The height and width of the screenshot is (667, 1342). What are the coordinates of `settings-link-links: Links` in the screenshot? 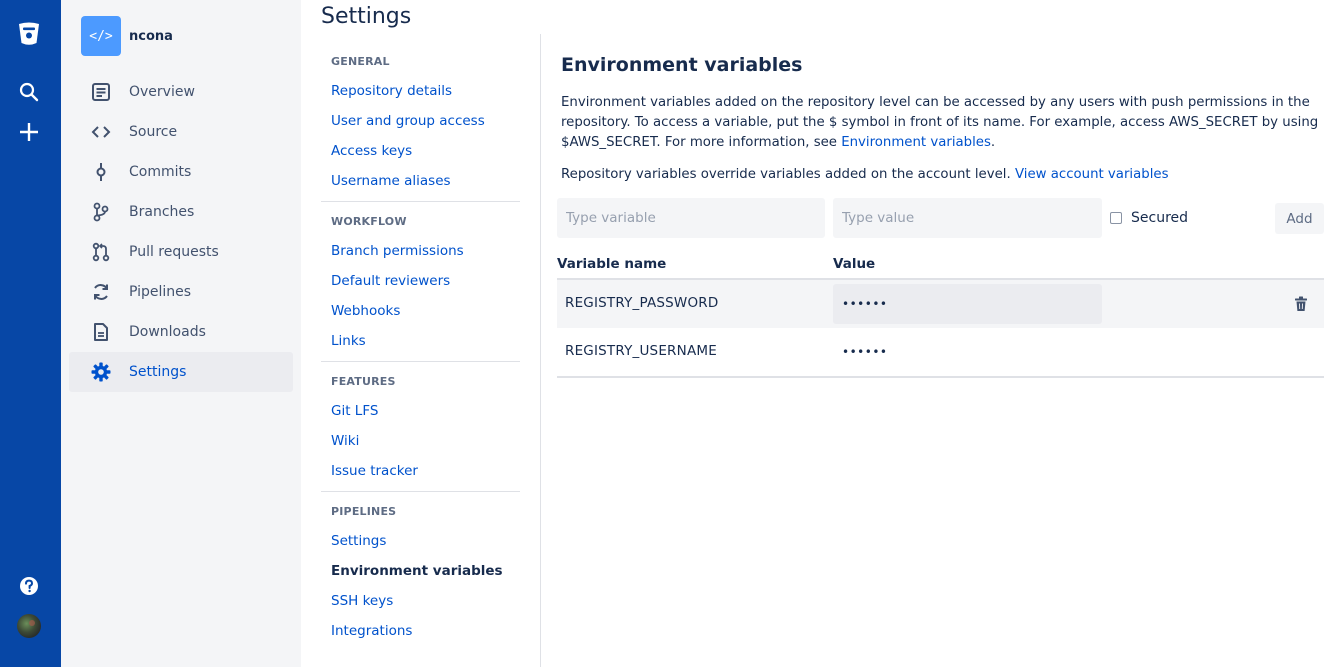 It's located at (348, 341).